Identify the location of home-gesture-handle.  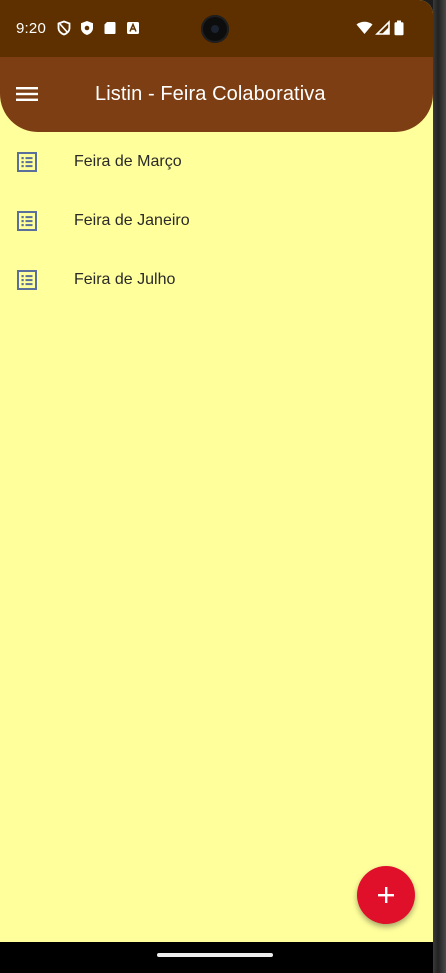
(215, 955).